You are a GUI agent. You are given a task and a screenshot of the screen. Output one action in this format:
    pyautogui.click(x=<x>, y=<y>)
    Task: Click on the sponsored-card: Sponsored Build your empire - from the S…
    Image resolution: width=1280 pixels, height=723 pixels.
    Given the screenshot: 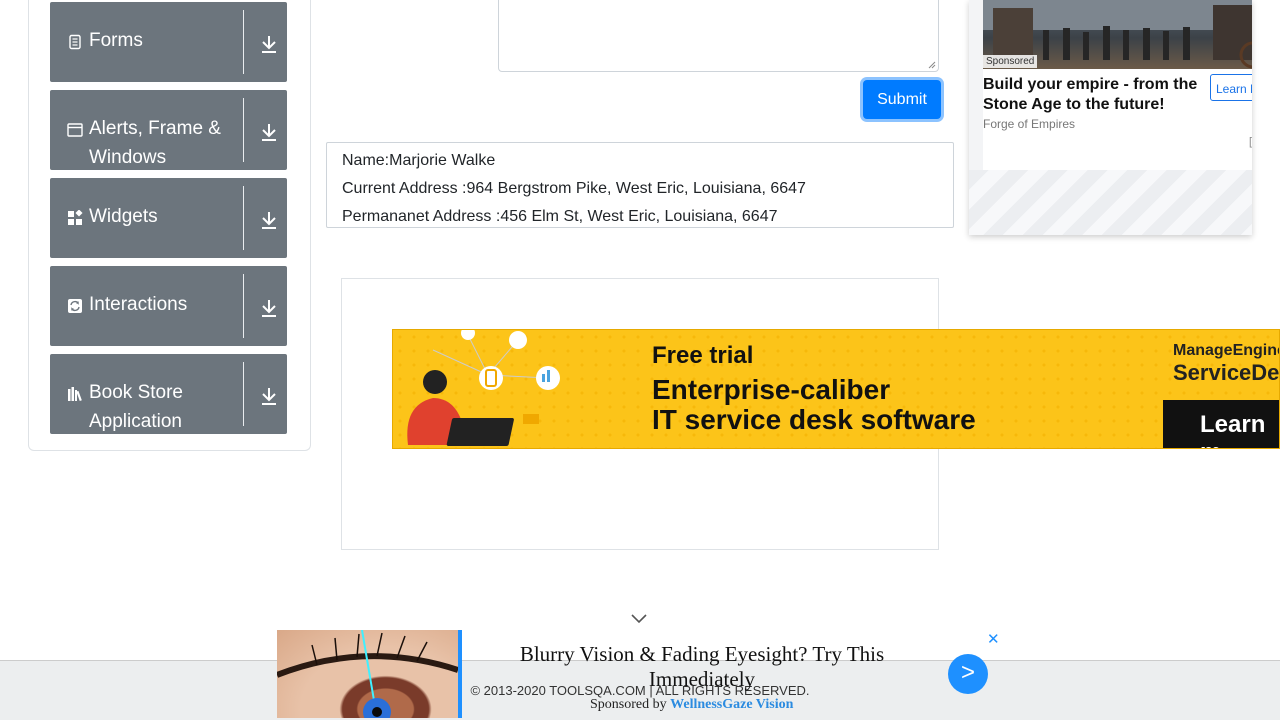 What is the action you would take?
    pyautogui.click(x=1110, y=117)
    